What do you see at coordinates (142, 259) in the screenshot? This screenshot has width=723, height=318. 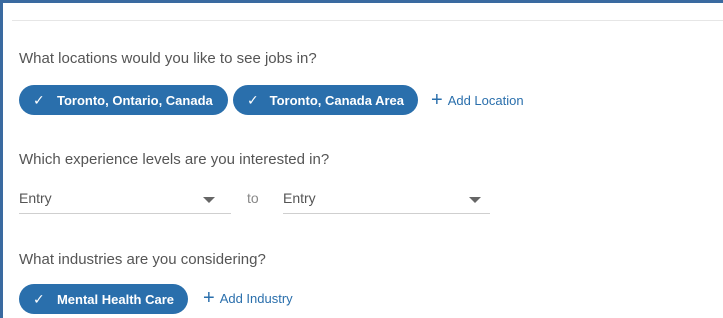 I see `industries-question: What industries are you considering?` at bounding box center [142, 259].